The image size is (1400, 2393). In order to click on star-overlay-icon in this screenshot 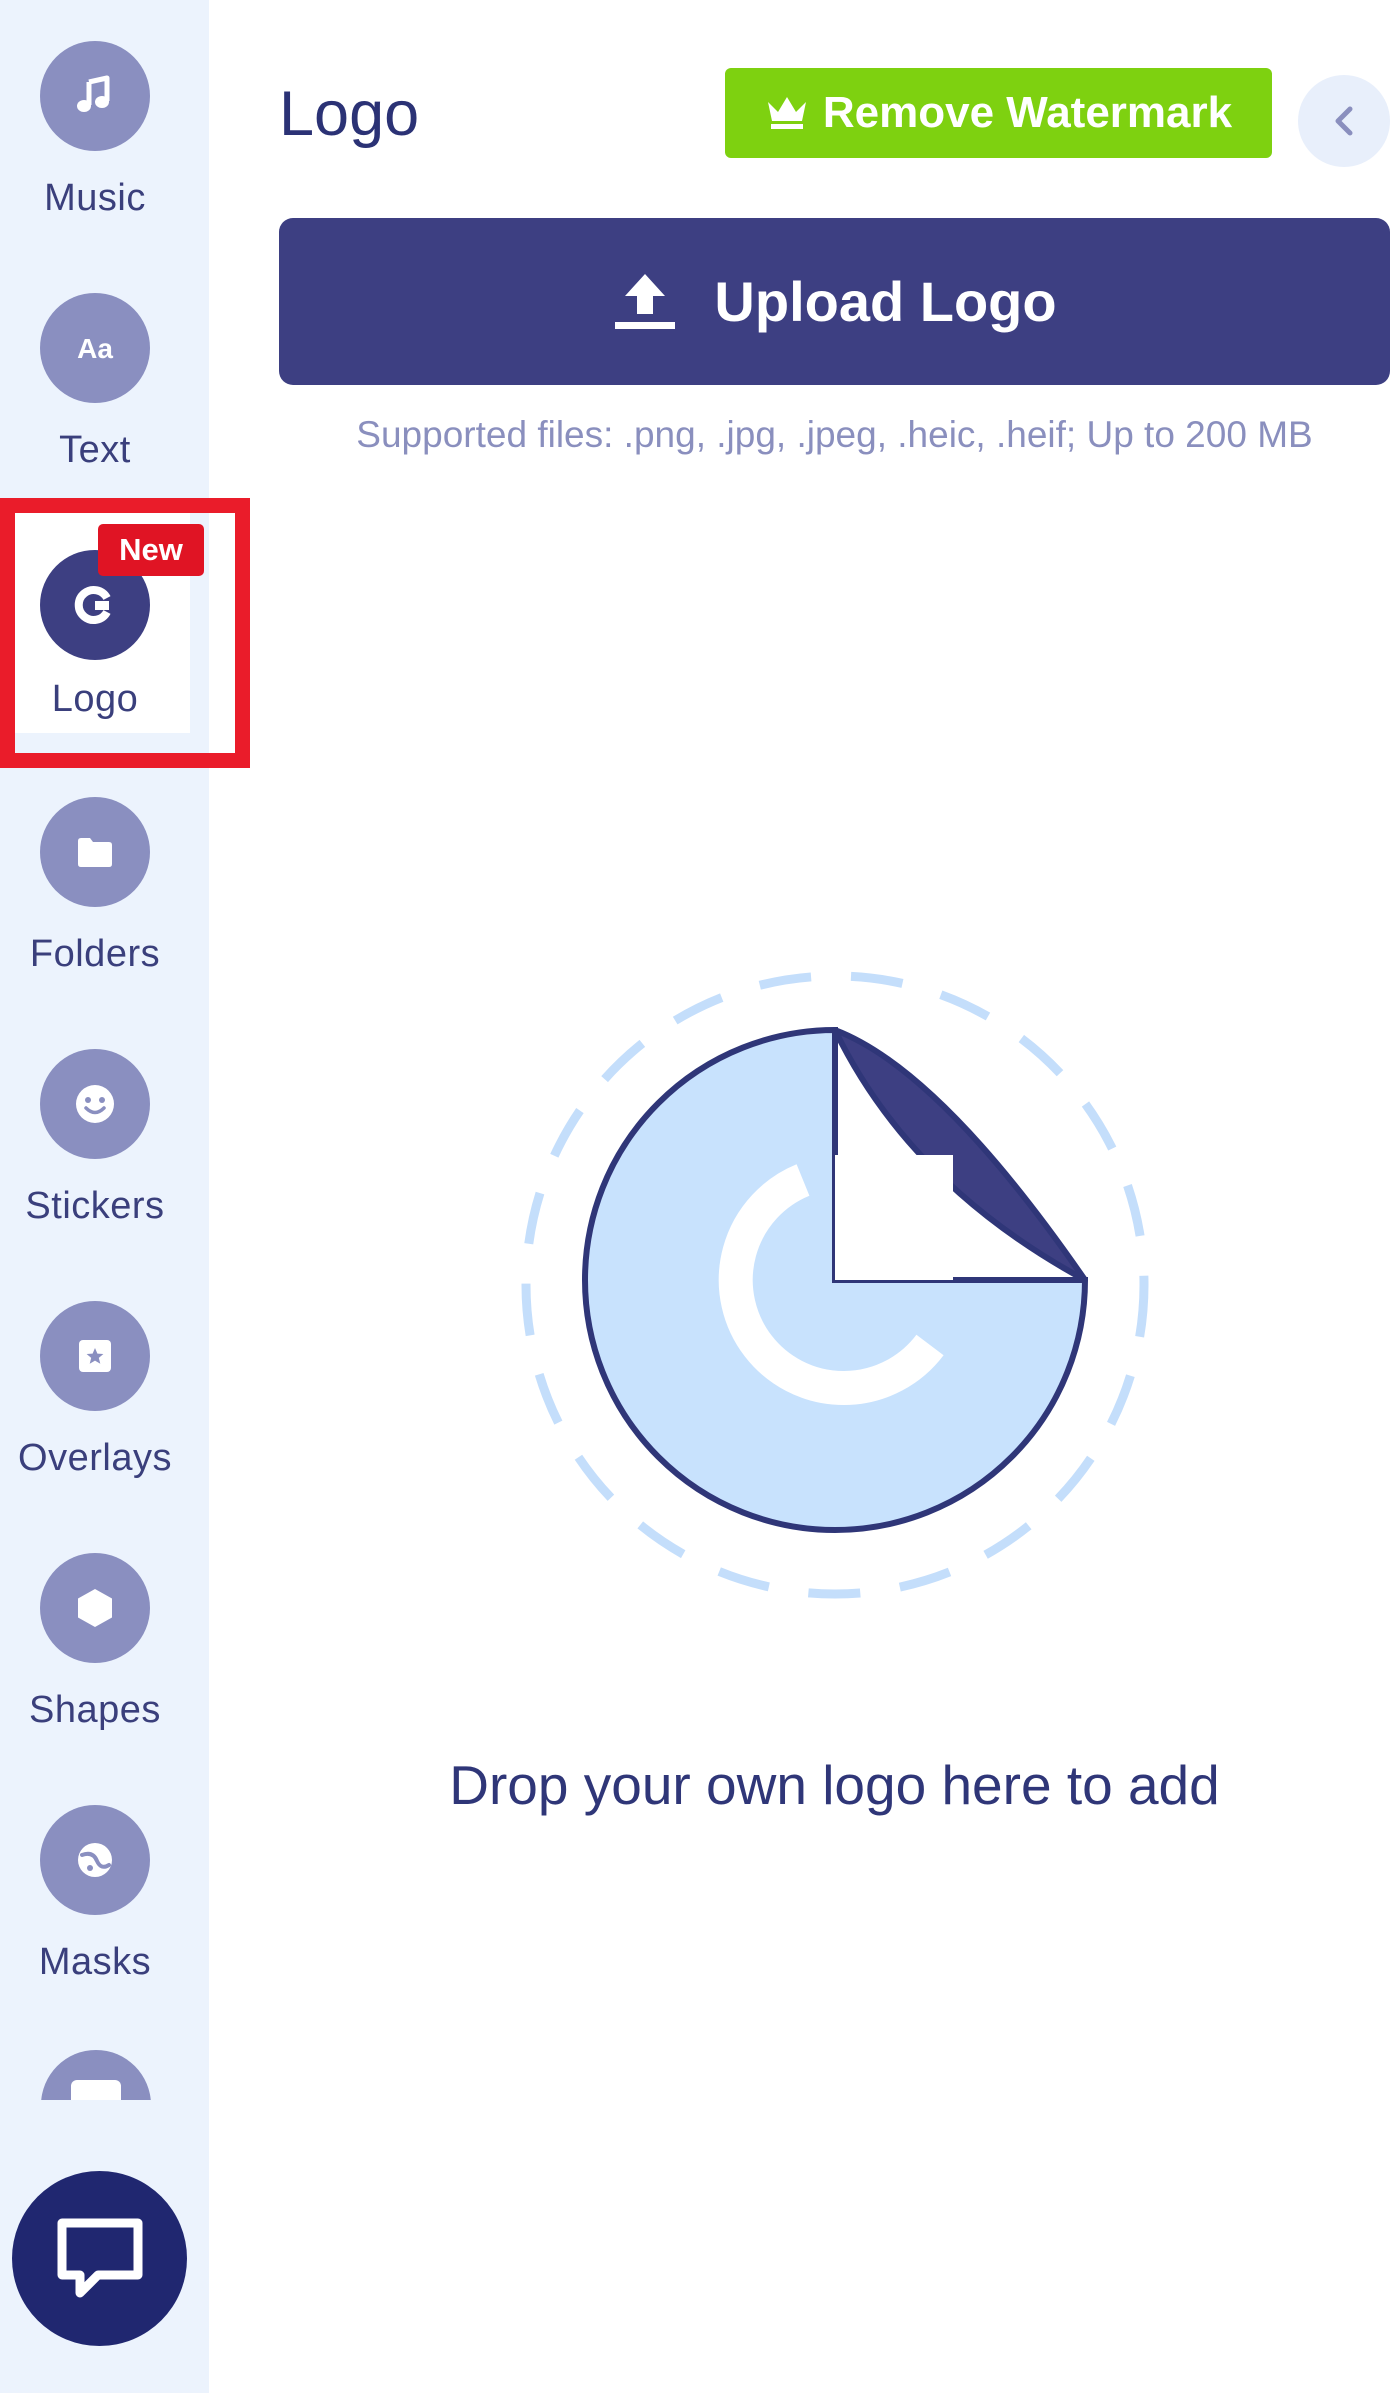, I will do `click(95, 1356)`.